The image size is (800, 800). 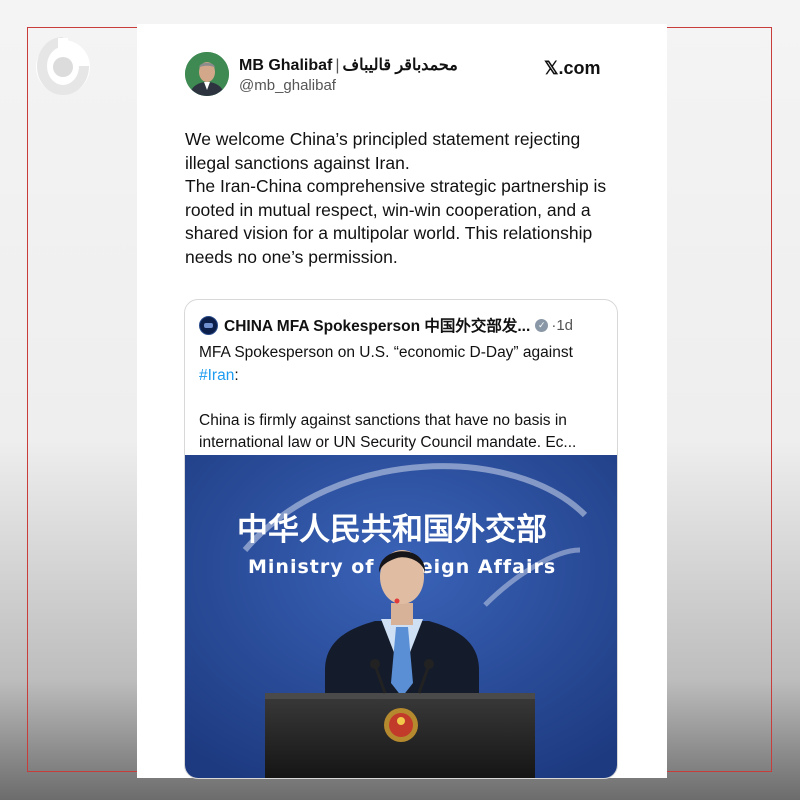 I want to click on author-name-fa: محمدباقر قالیباف, so click(x=400, y=65).